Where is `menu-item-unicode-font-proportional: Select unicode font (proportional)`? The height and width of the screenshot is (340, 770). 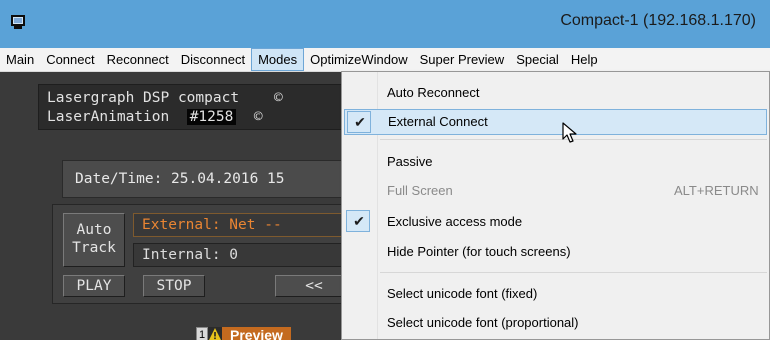 menu-item-unicode-font-proportional: Select unicode font (proportional) is located at coordinates (555, 323).